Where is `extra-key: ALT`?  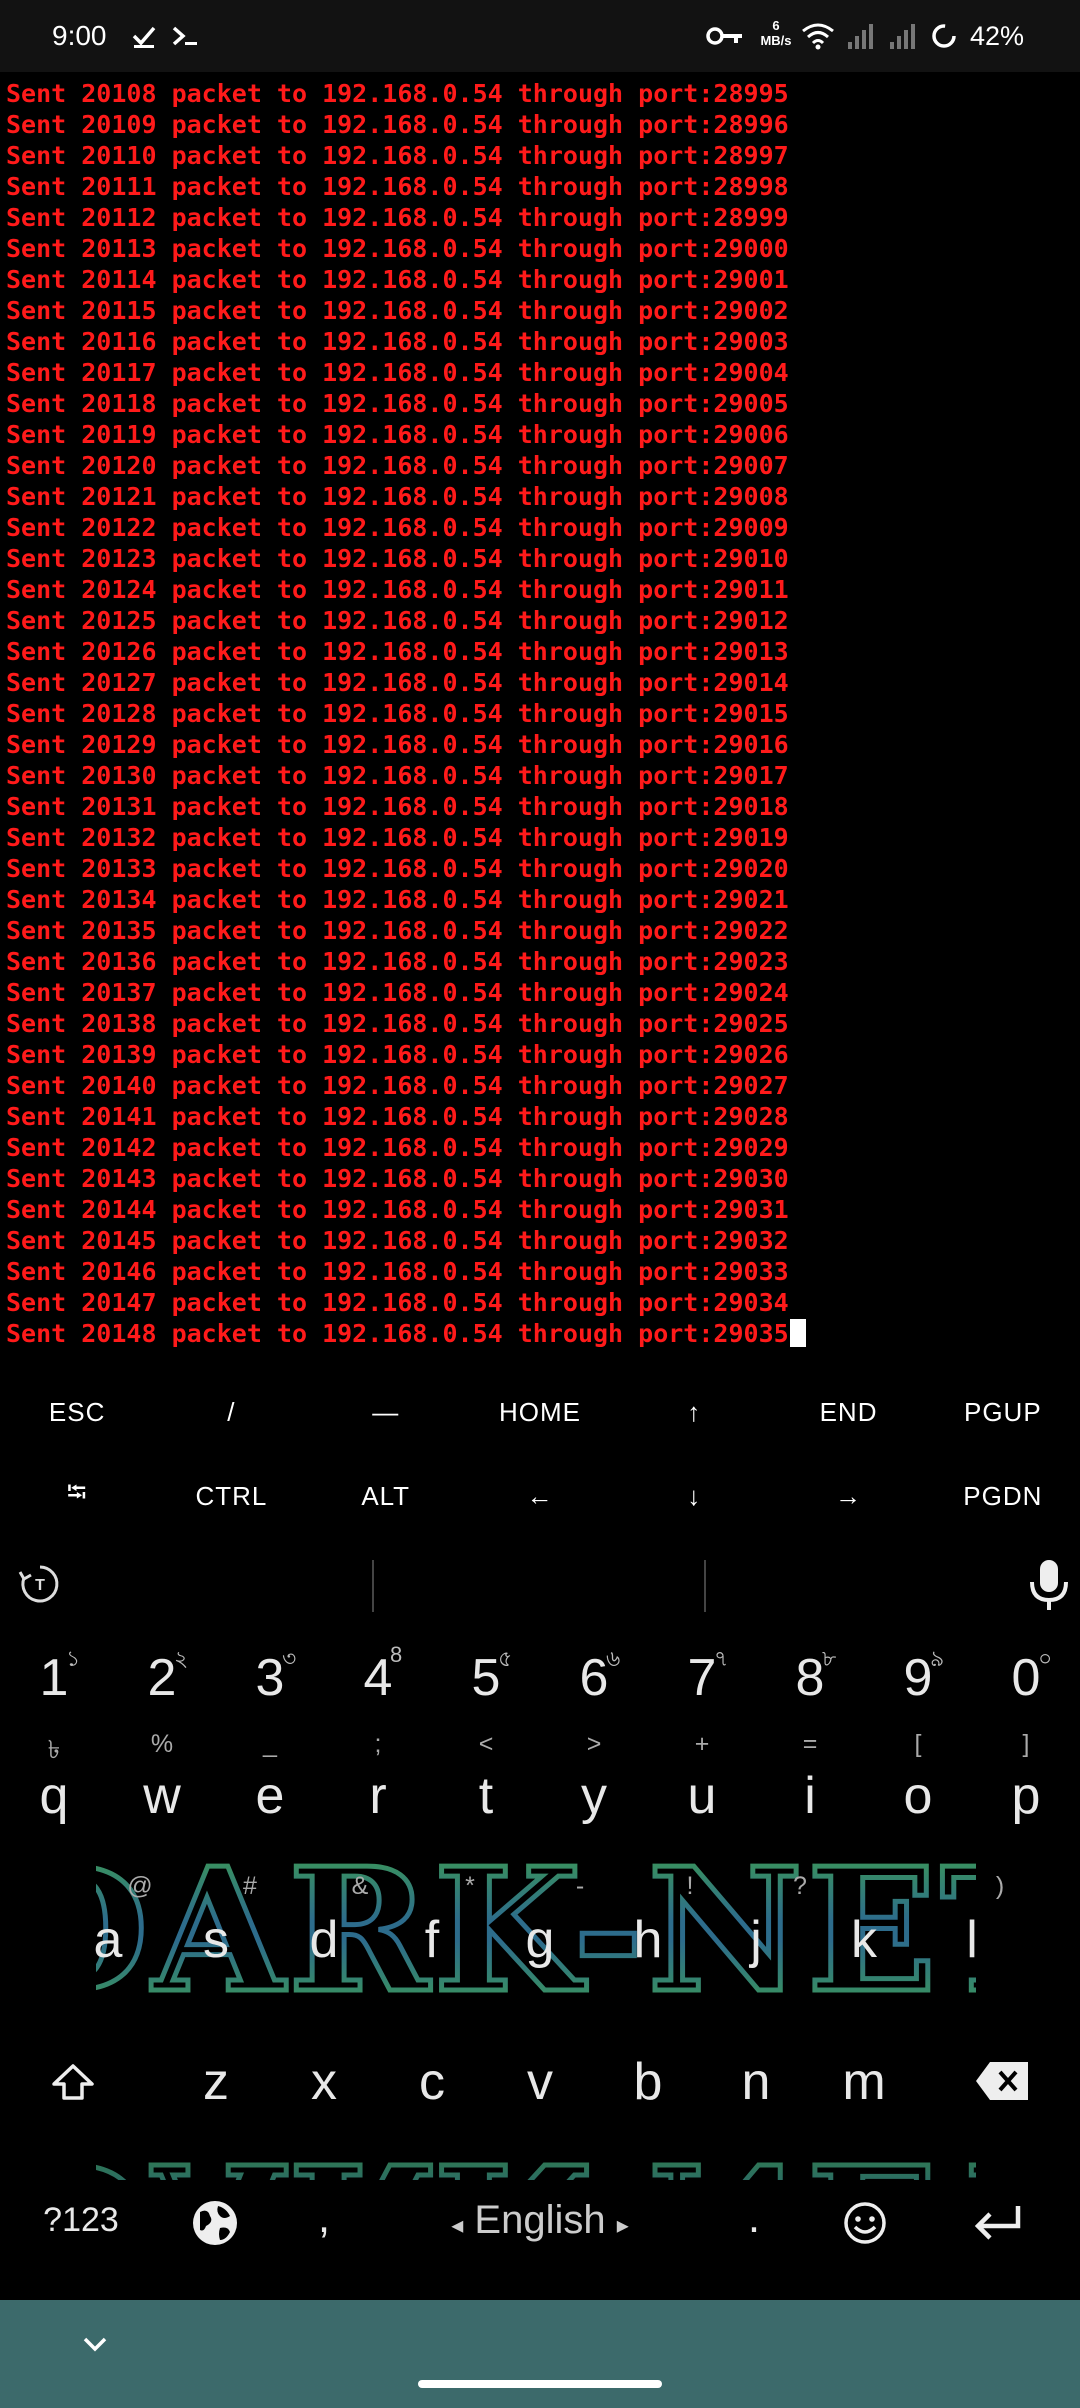 extra-key: ALT is located at coordinates (386, 1496).